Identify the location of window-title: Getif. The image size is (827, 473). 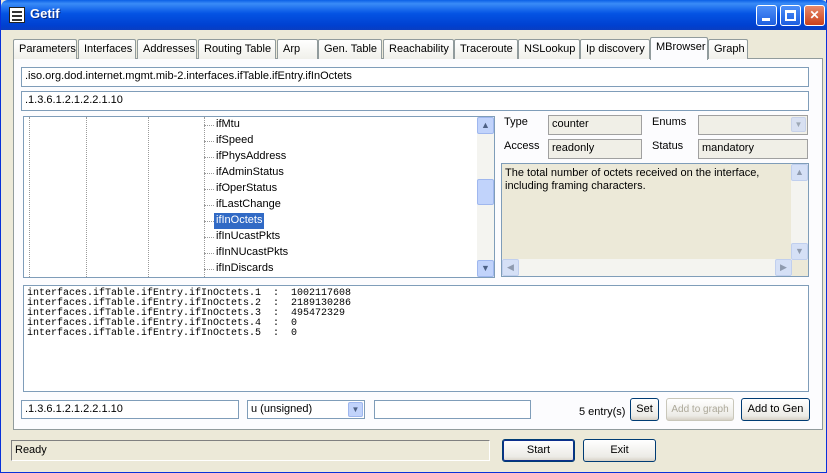
(45, 13).